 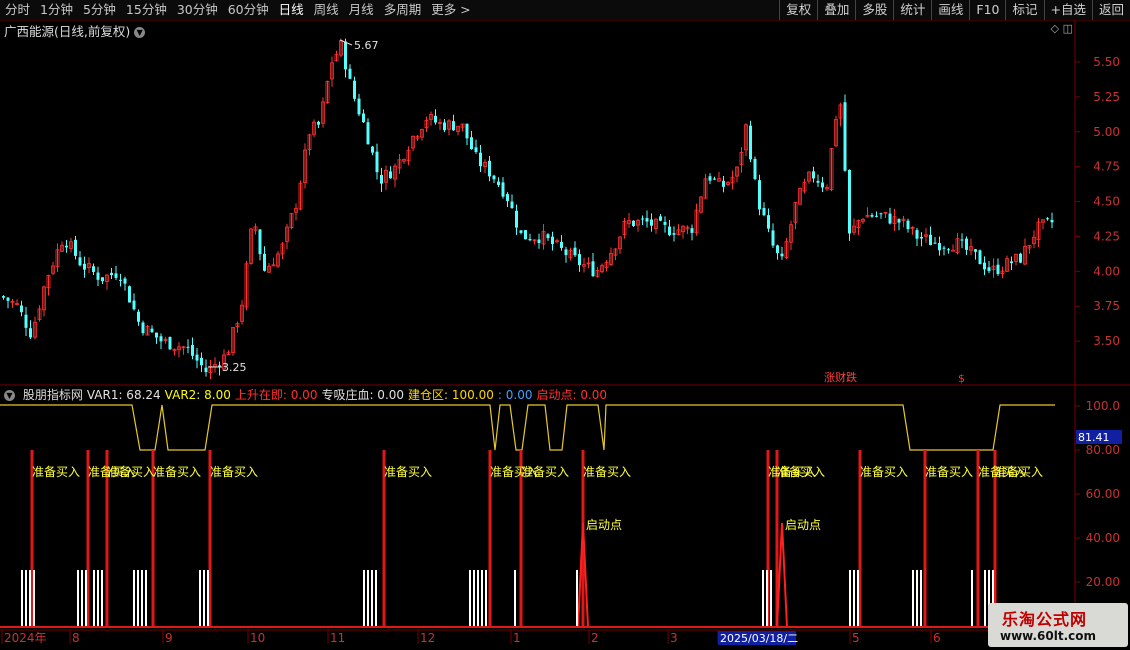 What do you see at coordinates (759, 638) in the screenshot?
I see `date-label: 2025/03/18/二` at bounding box center [759, 638].